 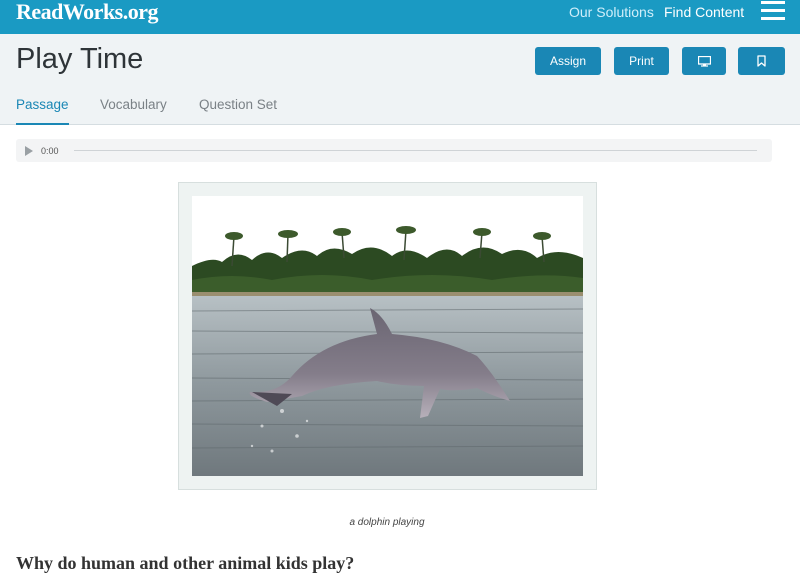 I want to click on print-button: Print, so click(x=641, y=61).